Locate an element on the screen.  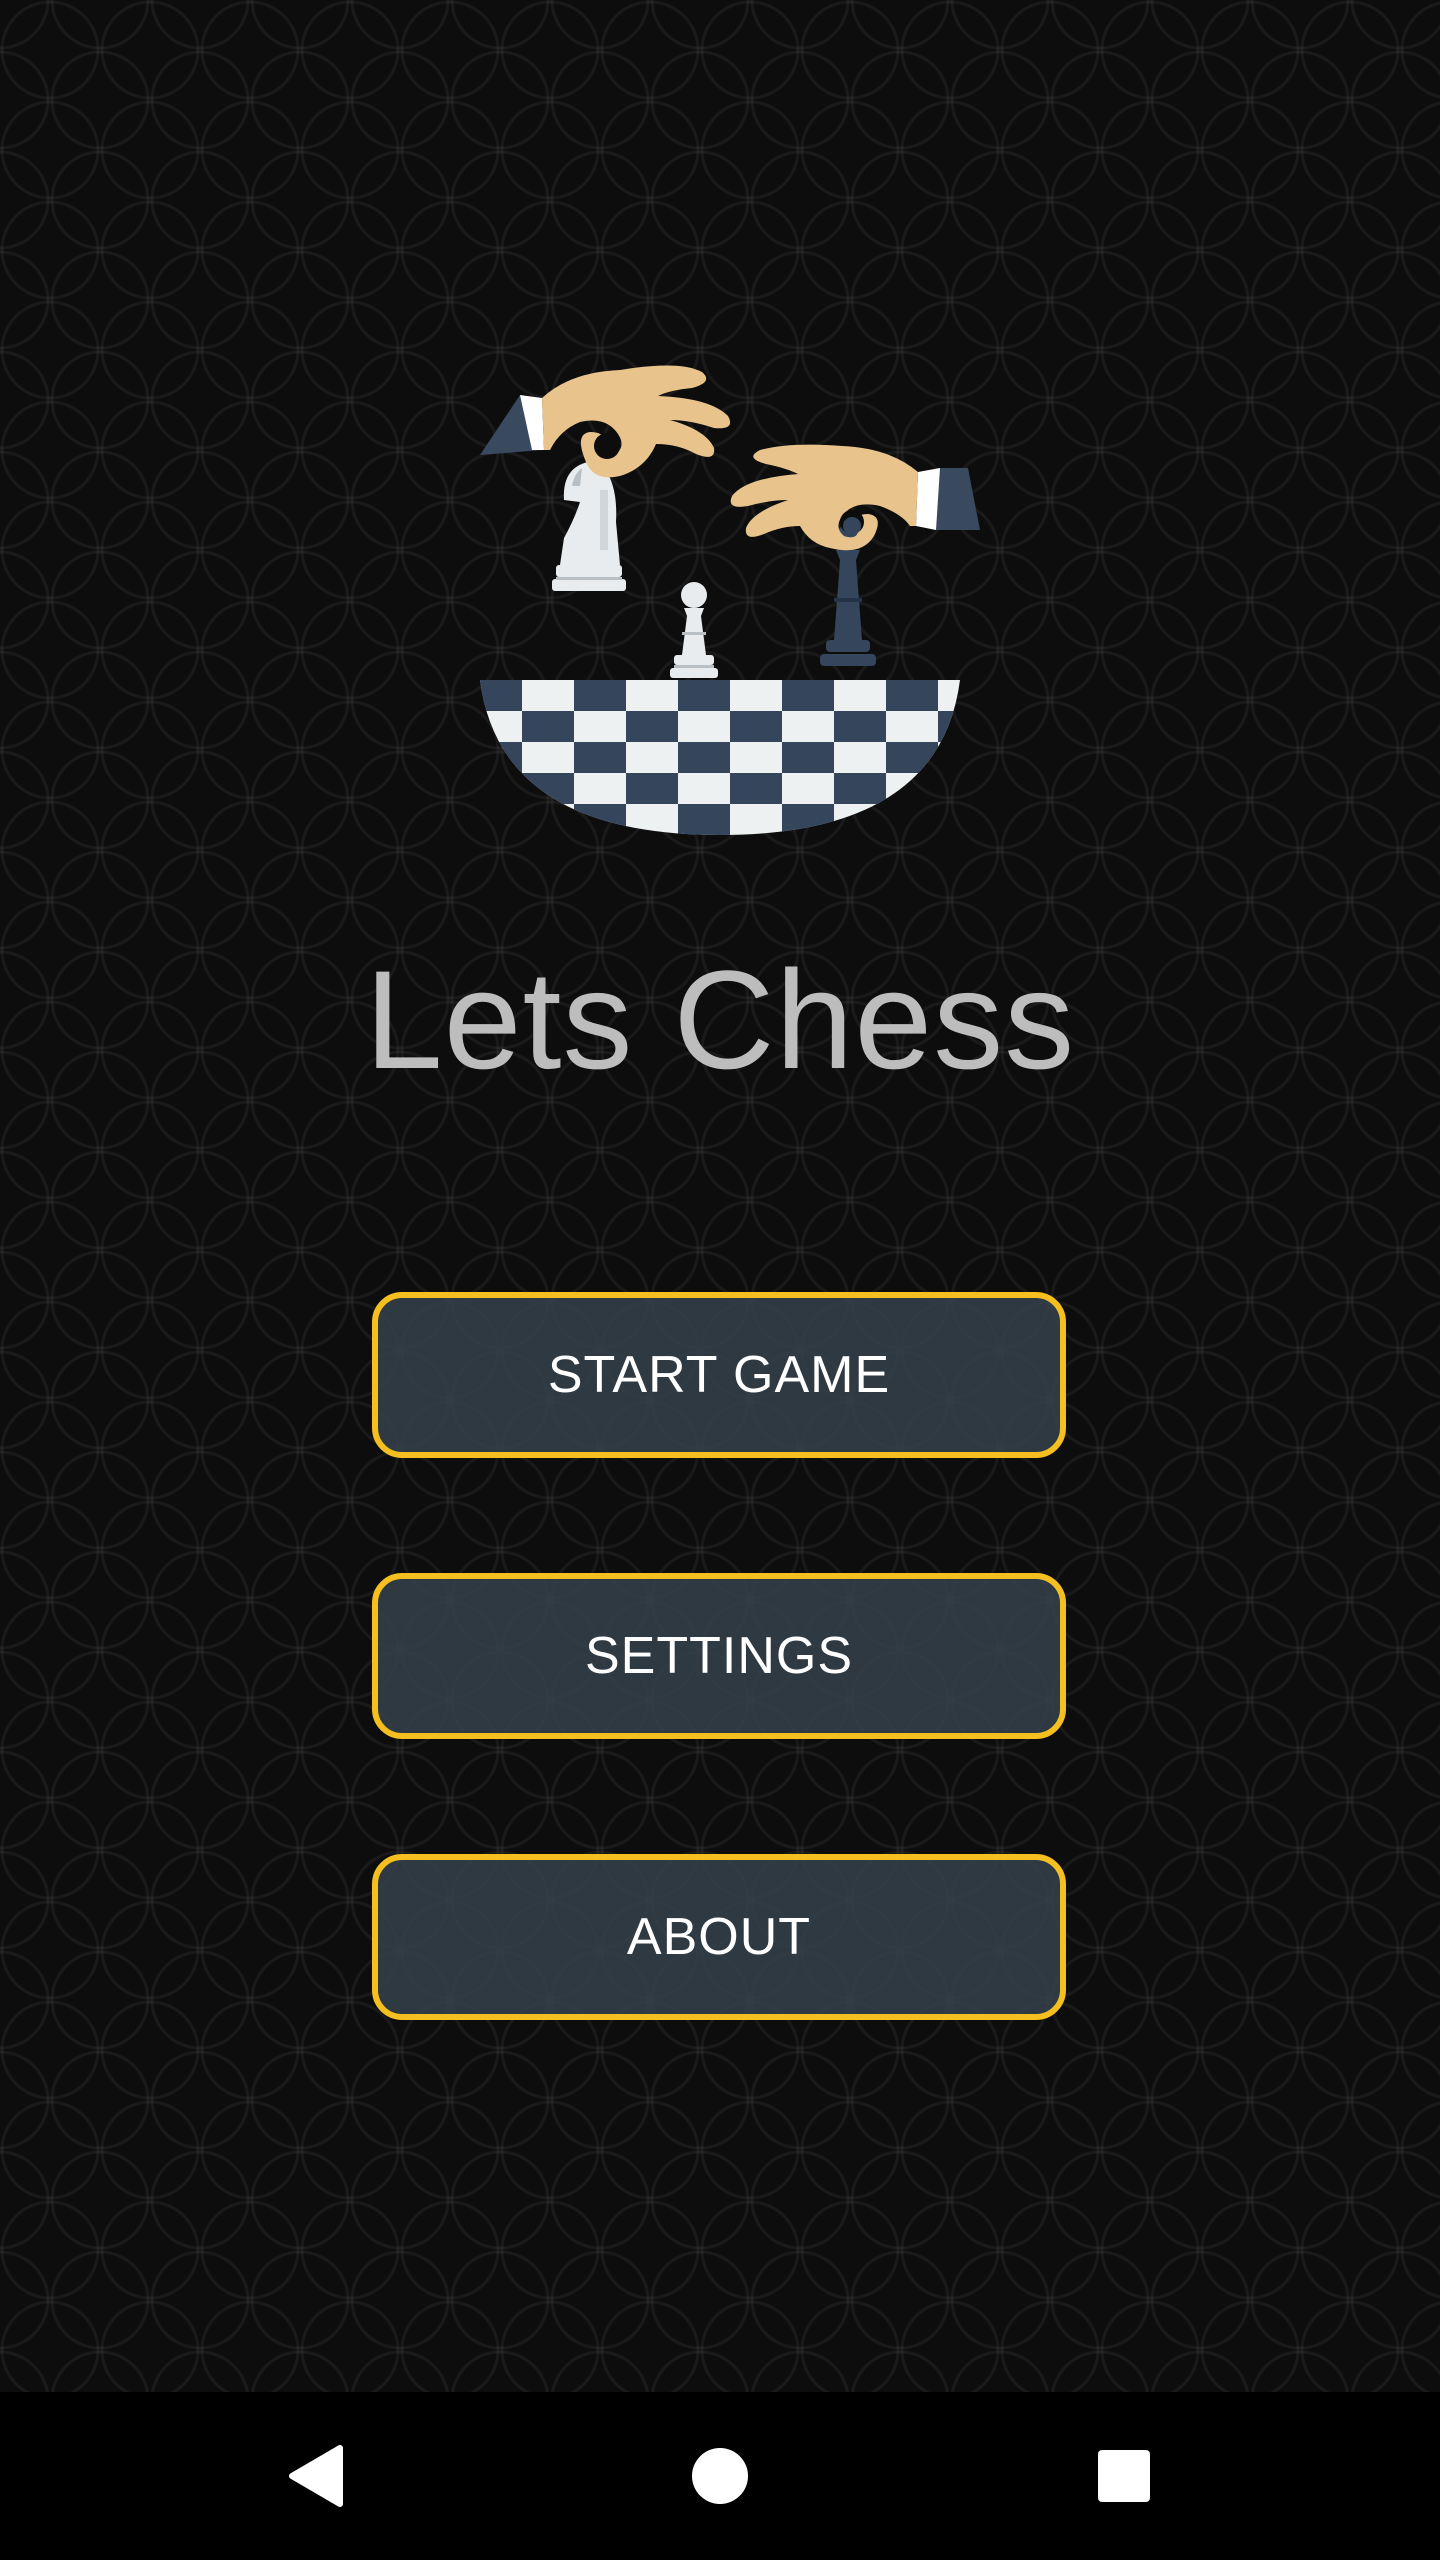
start-game-button: START GAME is located at coordinates (719, 1375).